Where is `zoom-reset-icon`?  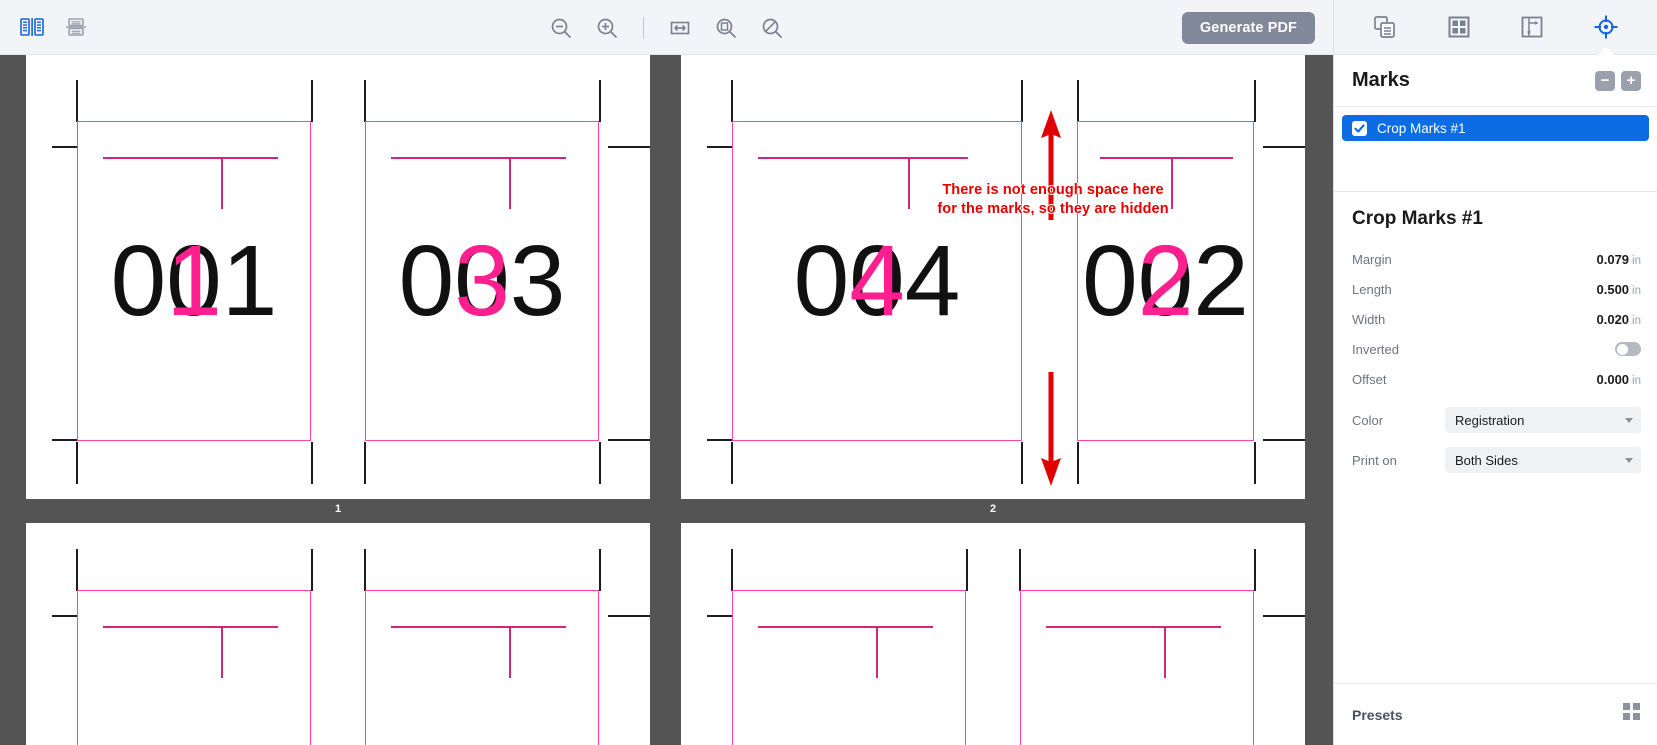
zoom-reset-icon is located at coordinates (772, 28).